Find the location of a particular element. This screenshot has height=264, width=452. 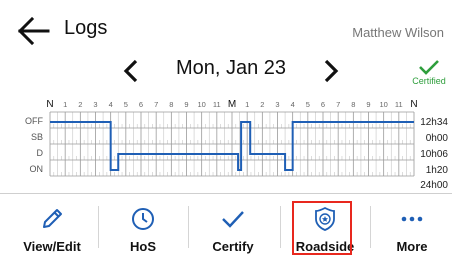

status-row-label: SB is located at coordinates (37, 137).